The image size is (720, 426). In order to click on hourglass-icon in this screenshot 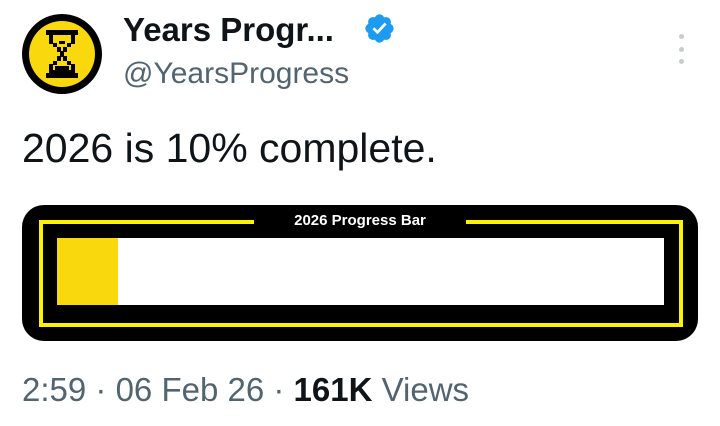, I will do `click(62, 54)`.